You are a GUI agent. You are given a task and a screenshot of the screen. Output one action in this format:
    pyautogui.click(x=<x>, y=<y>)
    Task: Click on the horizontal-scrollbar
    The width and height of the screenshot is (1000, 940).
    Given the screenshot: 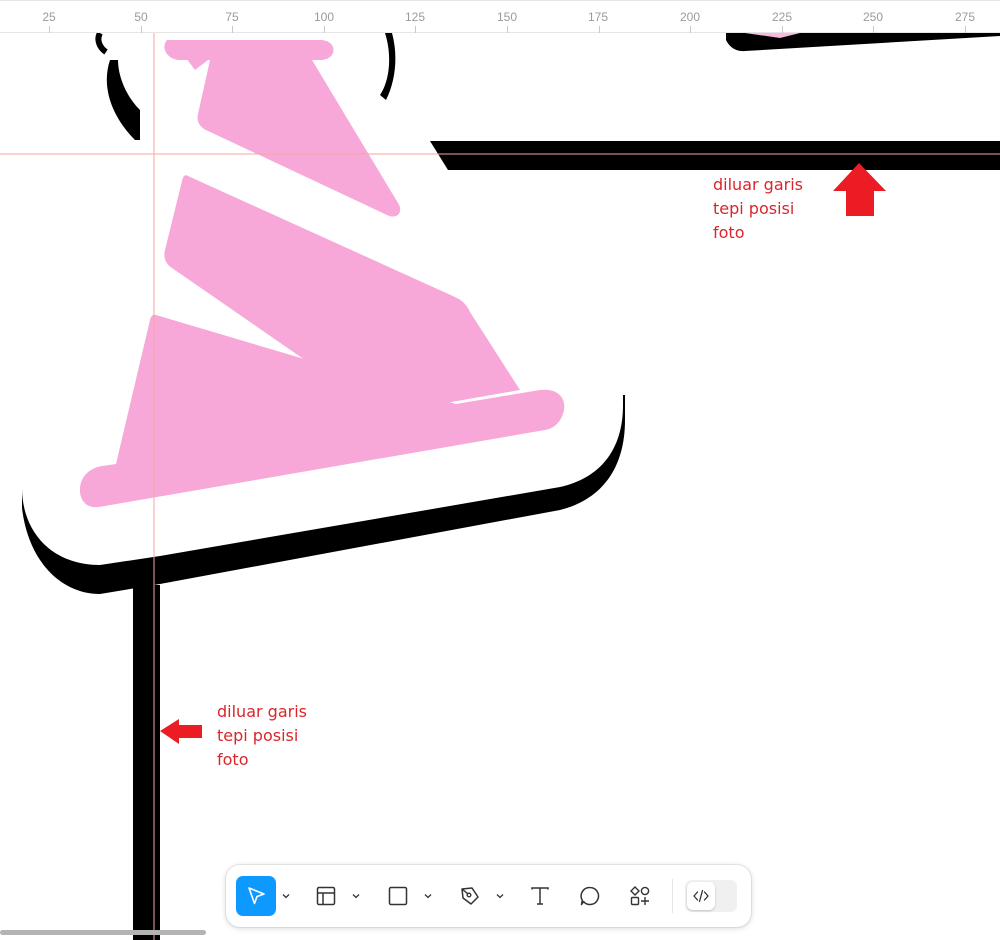 What is the action you would take?
    pyautogui.click(x=103, y=932)
    